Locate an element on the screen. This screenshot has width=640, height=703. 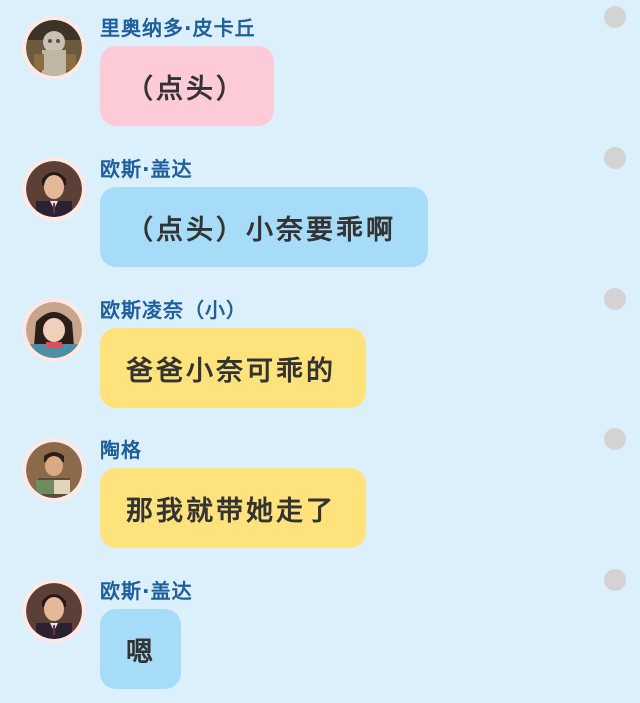
avatar-girl-icon is located at coordinates (54, 330).